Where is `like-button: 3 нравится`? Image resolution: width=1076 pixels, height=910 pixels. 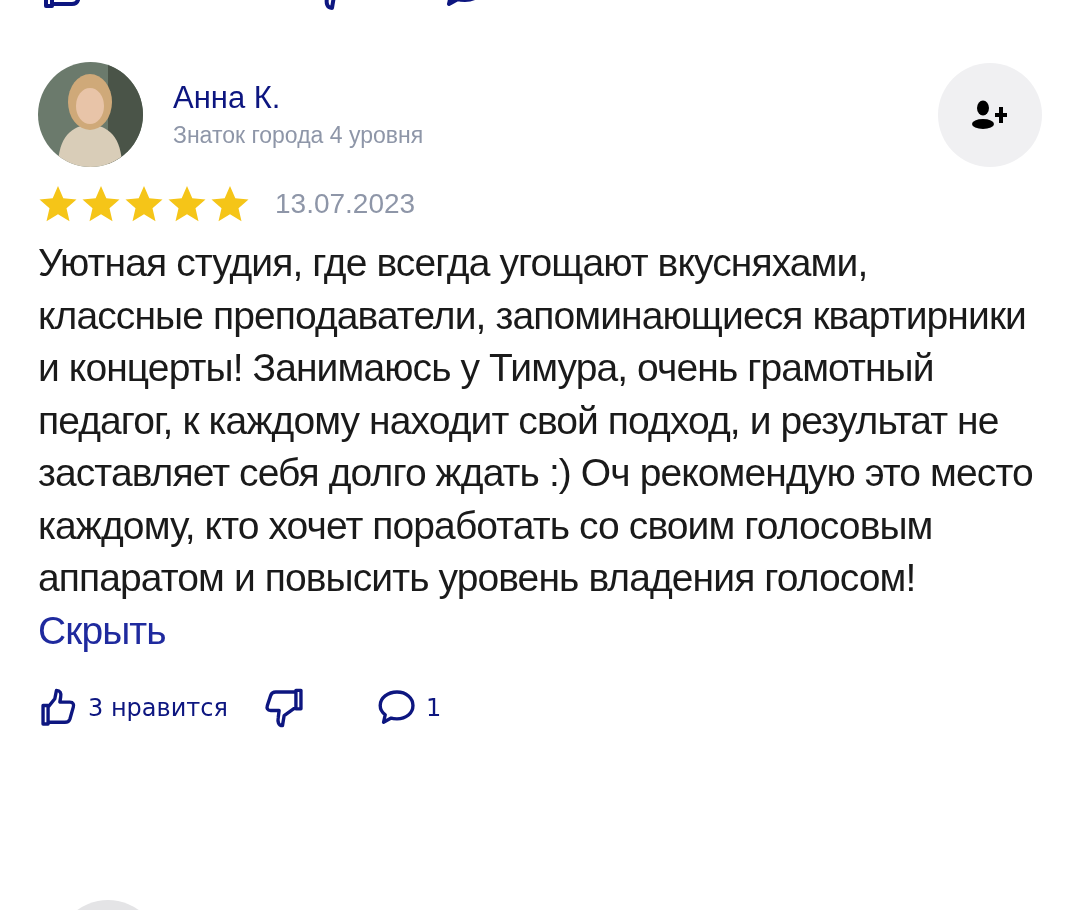
like-button: 3 нравится is located at coordinates (133, 708).